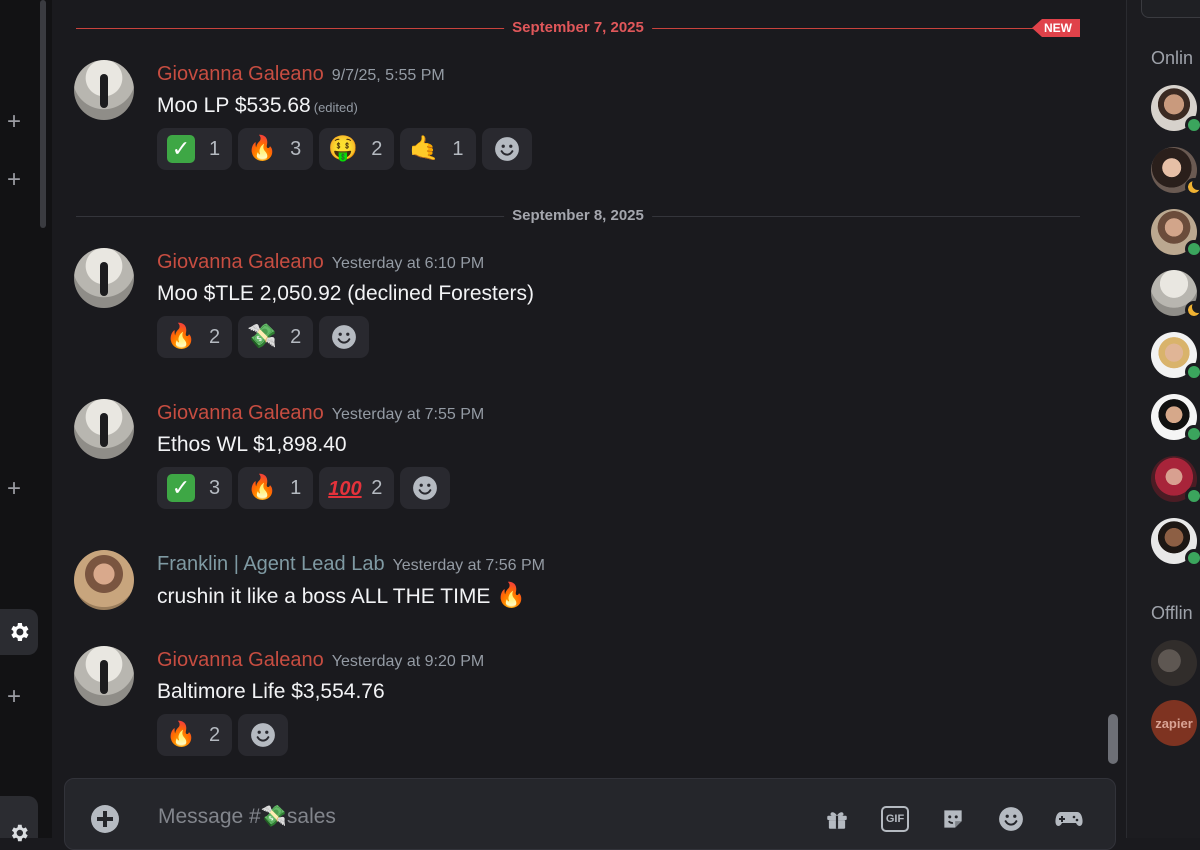 The width and height of the screenshot is (1200, 850). What do you see at coordinates (257, 105) in the screenshot?
I see `message-text: Moo LP $535.68 (edited)` at bounding box center [257, 105].